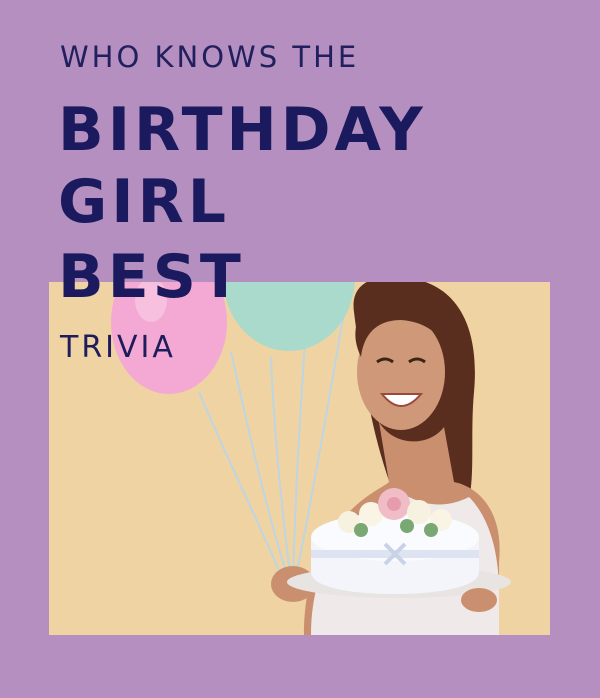  Describe the element at coordinates (242, 130) in the screenshot. I see `headline-line-1: BIRTHDAY` at that location.